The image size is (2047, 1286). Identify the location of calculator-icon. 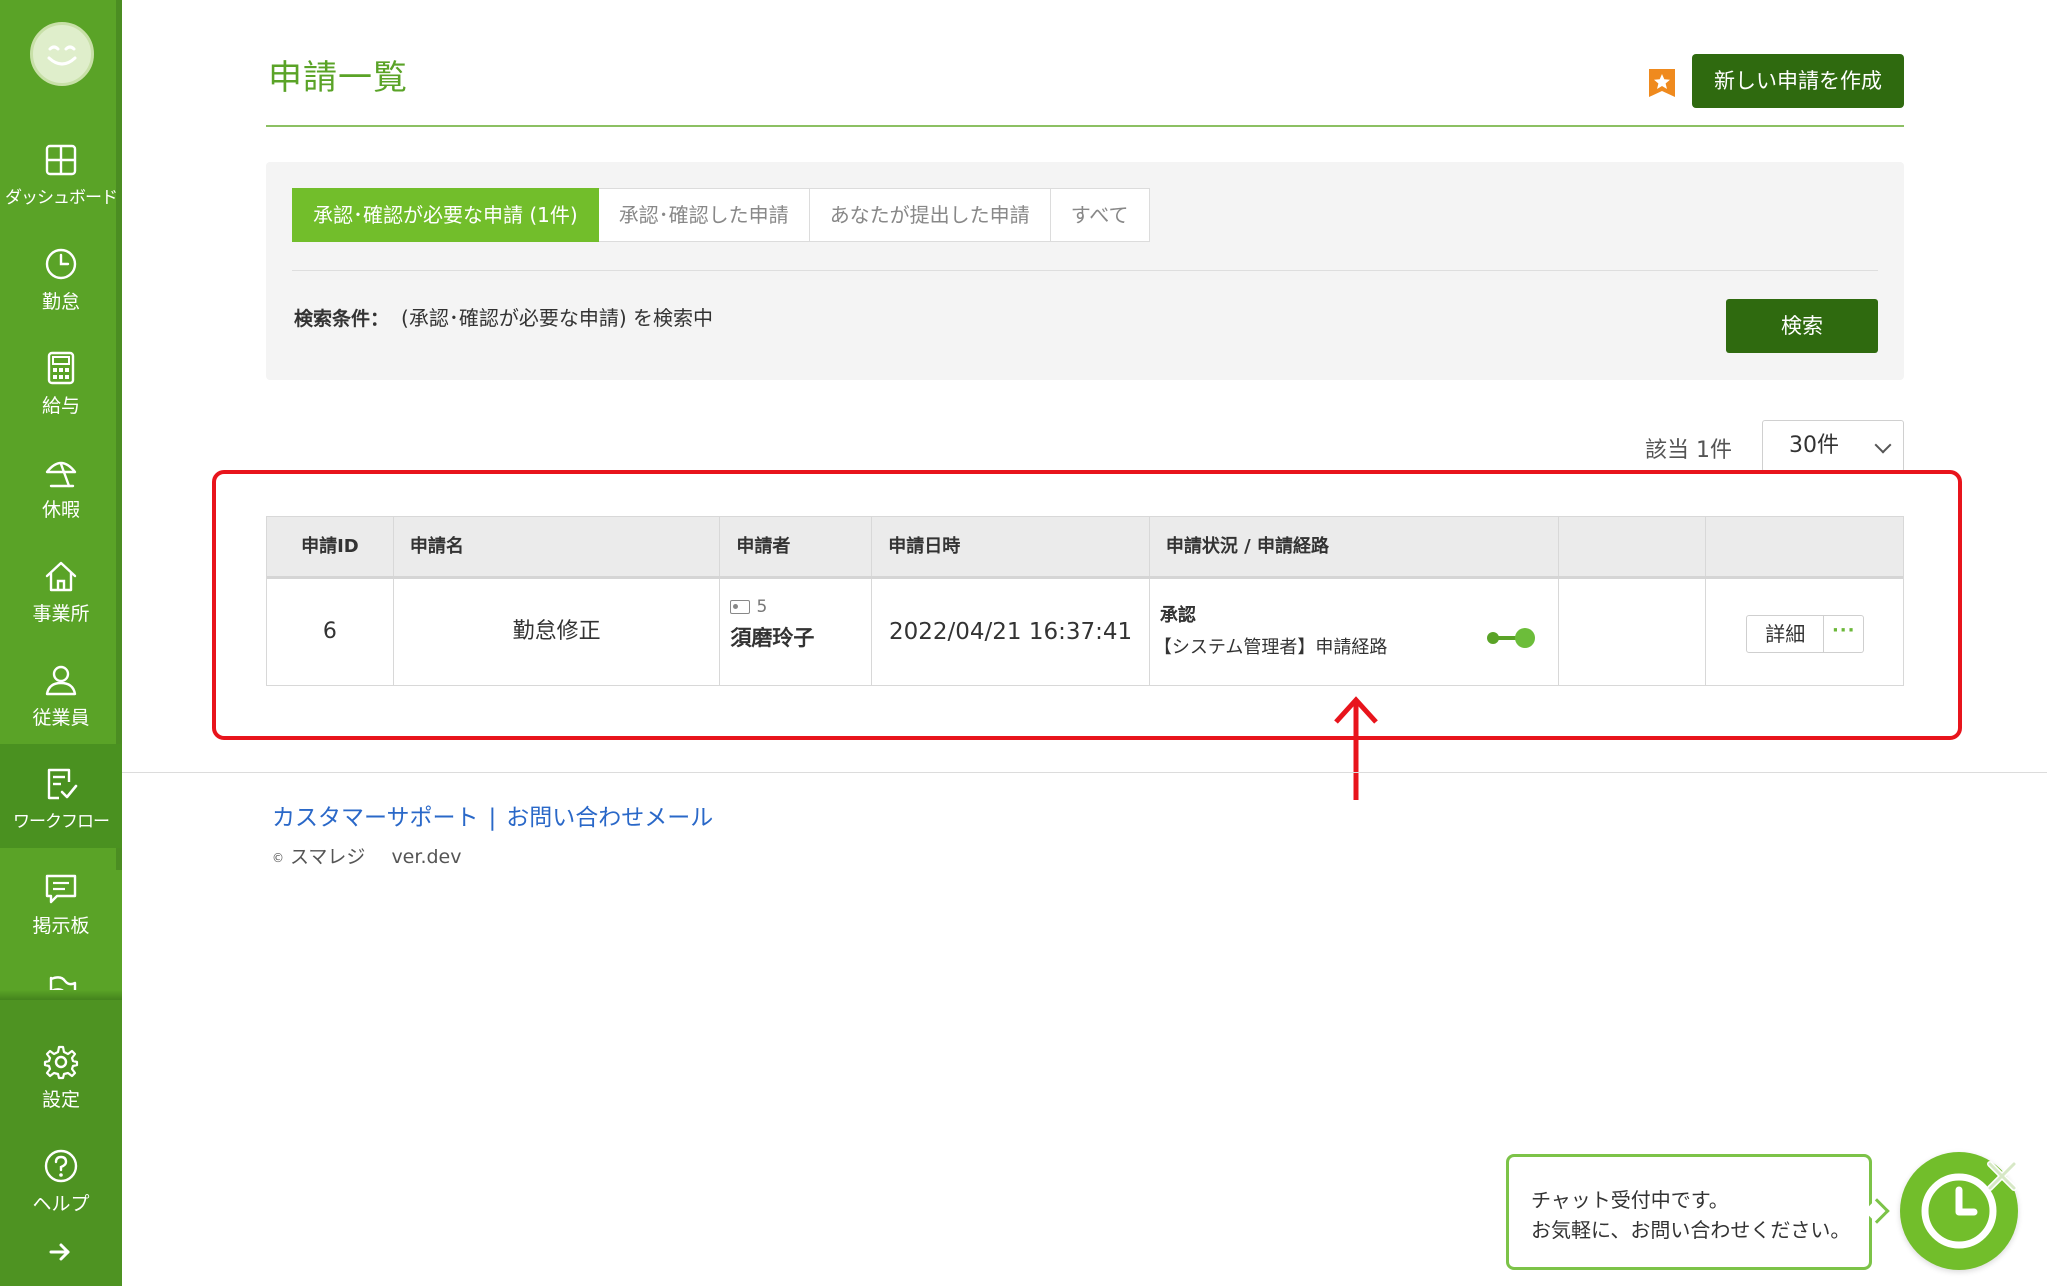
(61, 368).